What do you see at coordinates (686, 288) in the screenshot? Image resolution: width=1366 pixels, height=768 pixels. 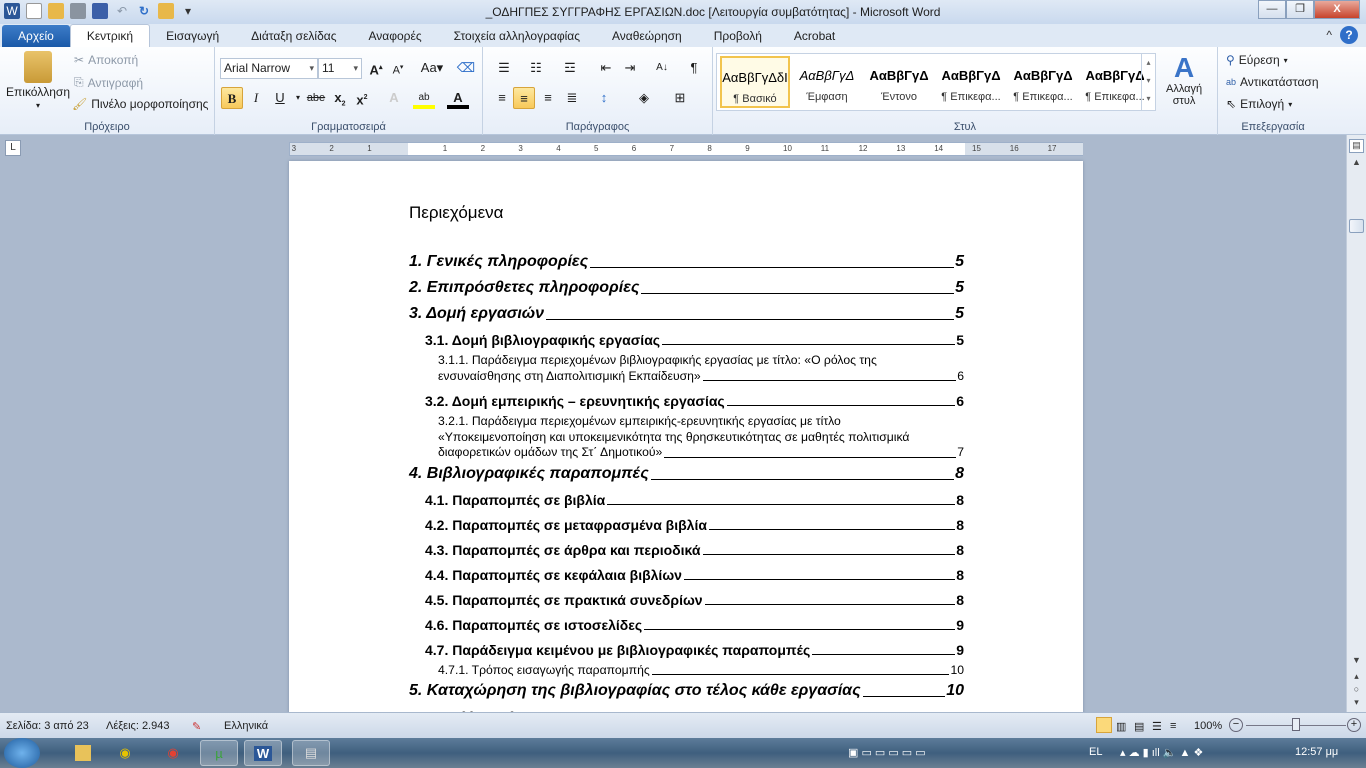 I see `toc-entry: 2. Επιπρόσθετες πληροφορίες 5` at bounding box center [686, 288].